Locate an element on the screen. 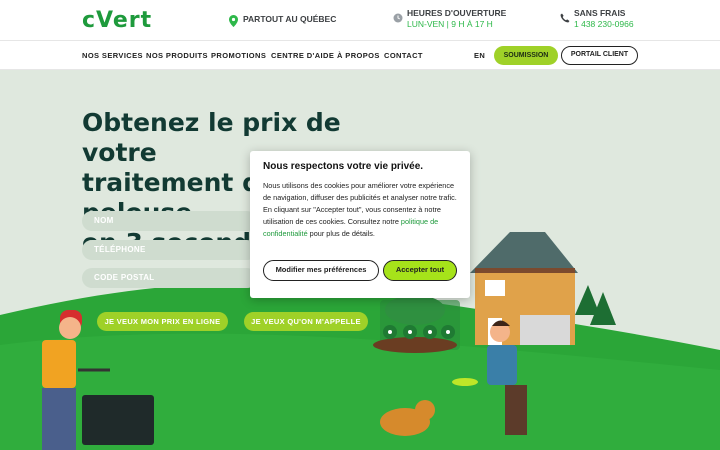 The width and height of the screenshot is (720, 450). cookie-title: Nous respectons votre vie privée. is located at coordinates (343, 166).